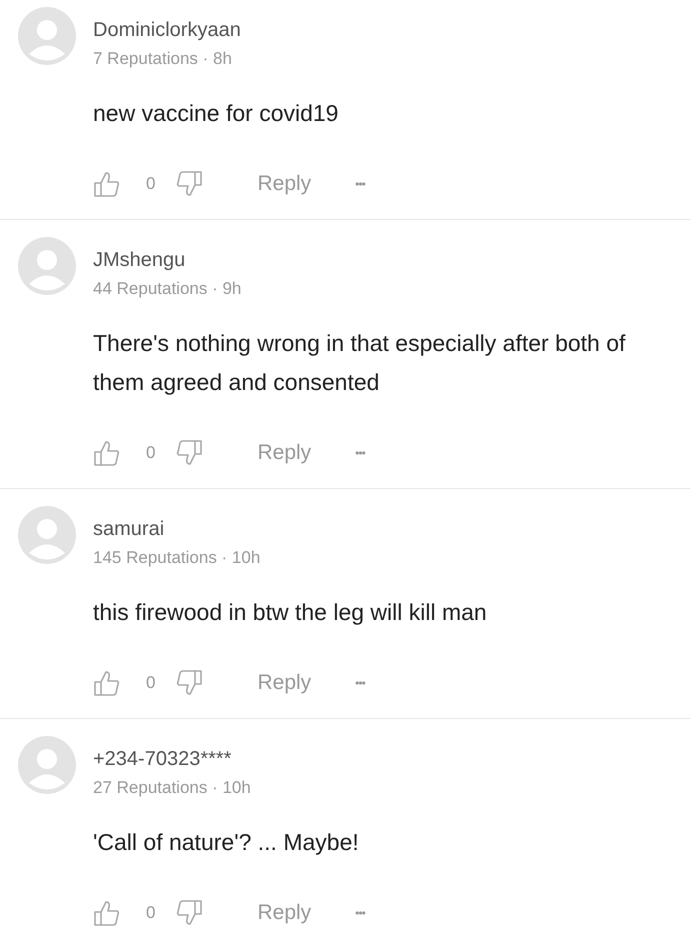 This screenshot has width=690, height=928. I want to click on comment-meta: 145 Reputations · 10h, so click(176, 558).